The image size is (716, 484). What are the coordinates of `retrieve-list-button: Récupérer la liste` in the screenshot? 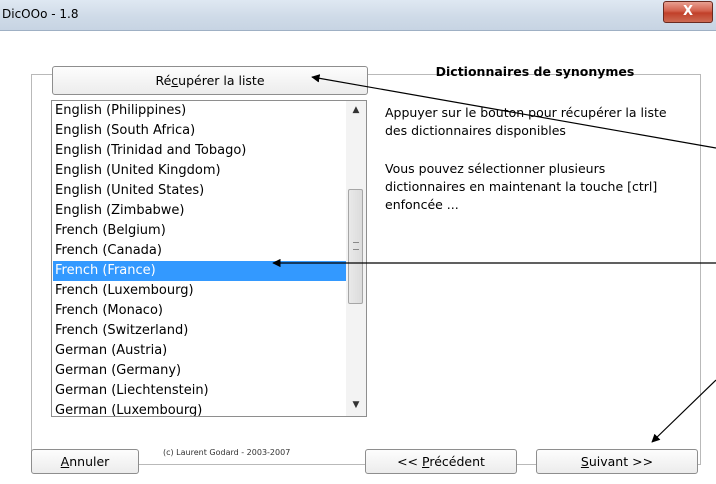 It's located at (210, 80).